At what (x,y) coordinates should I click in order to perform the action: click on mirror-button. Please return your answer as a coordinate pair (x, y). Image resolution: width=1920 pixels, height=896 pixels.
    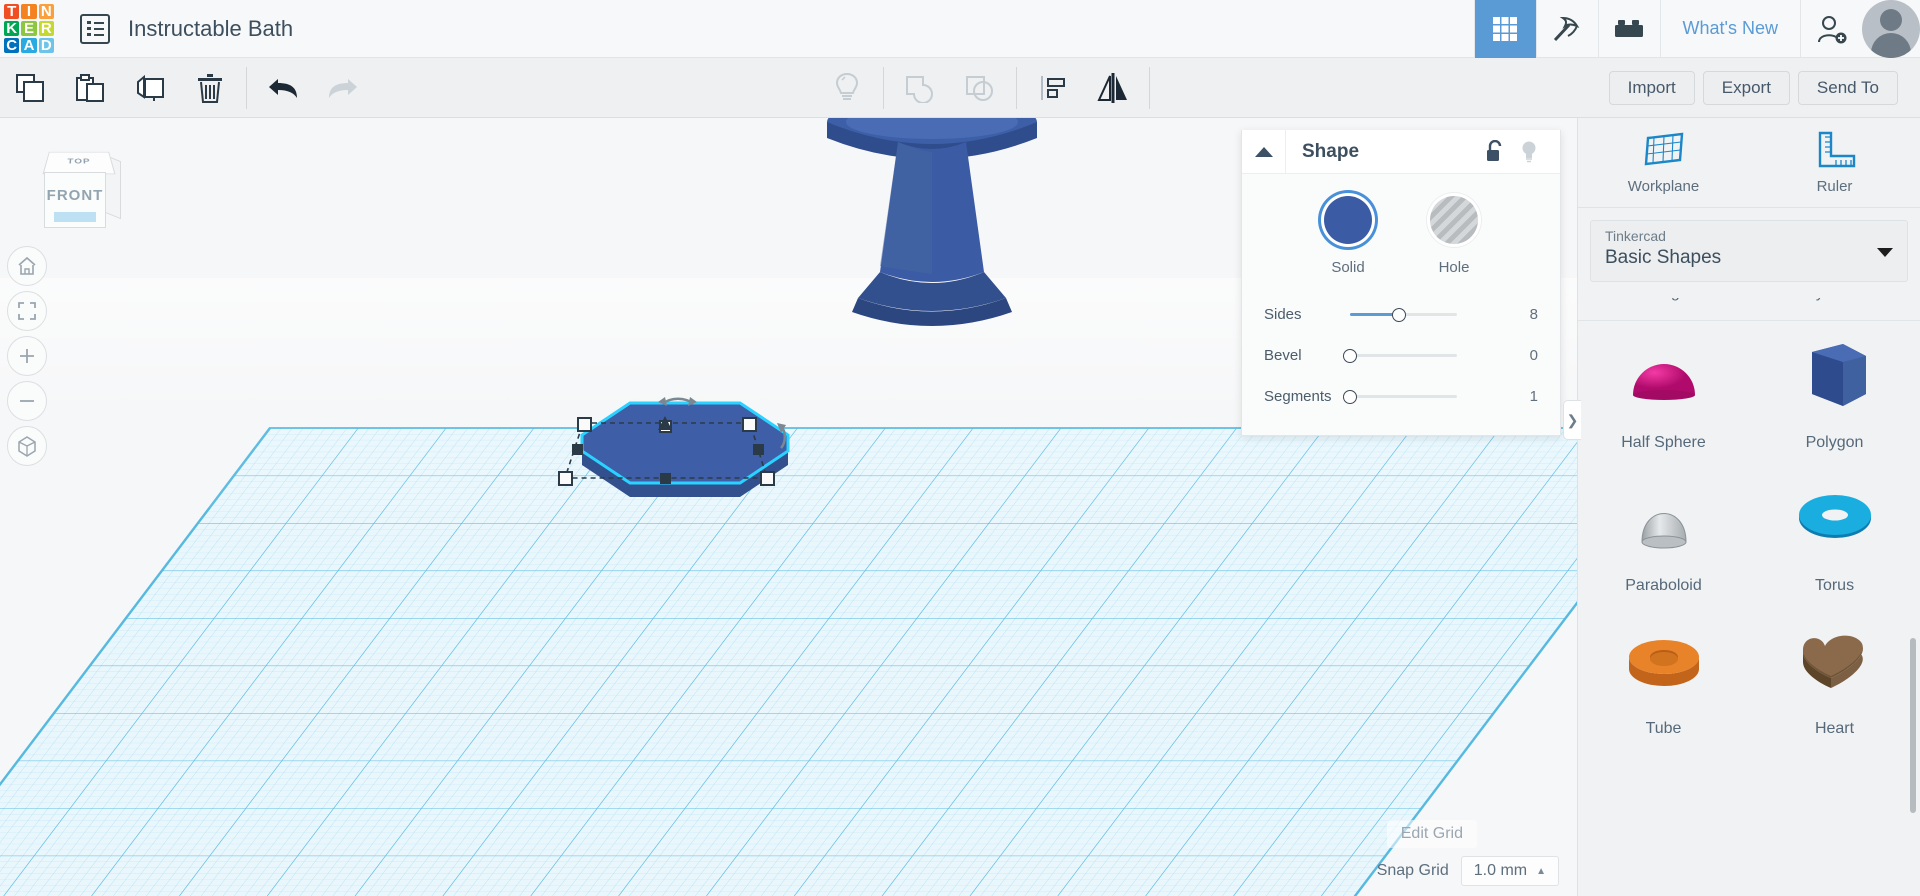
    Looking at the image, I should click on (1113, 88).